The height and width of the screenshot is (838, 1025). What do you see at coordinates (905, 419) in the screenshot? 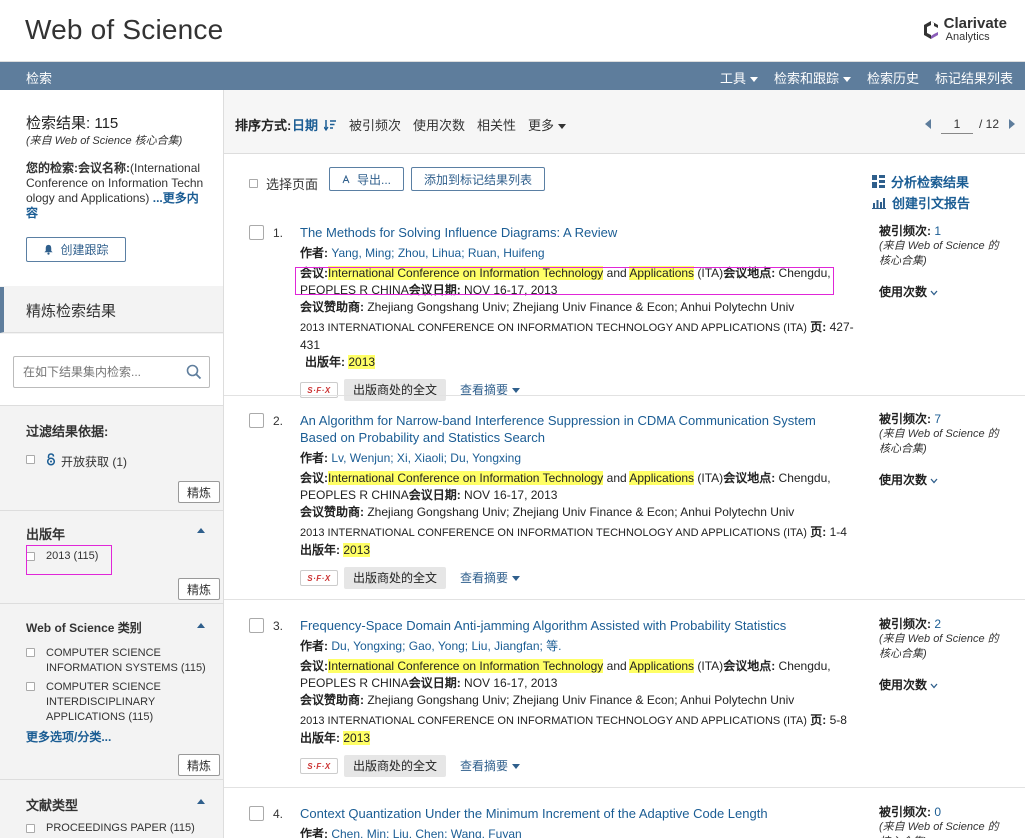
I see `cited-label: 被引频次:` at bounding box center [905, 419].